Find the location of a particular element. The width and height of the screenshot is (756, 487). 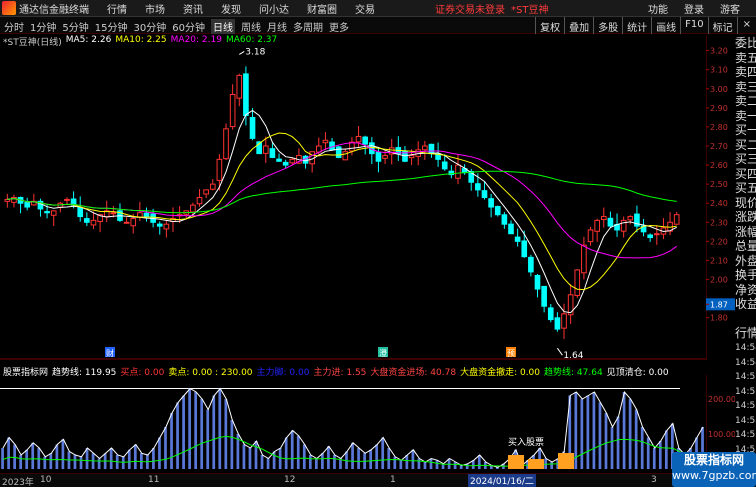

menu-item-jiaoyi: 交易 is located at coordinates (365, 8).